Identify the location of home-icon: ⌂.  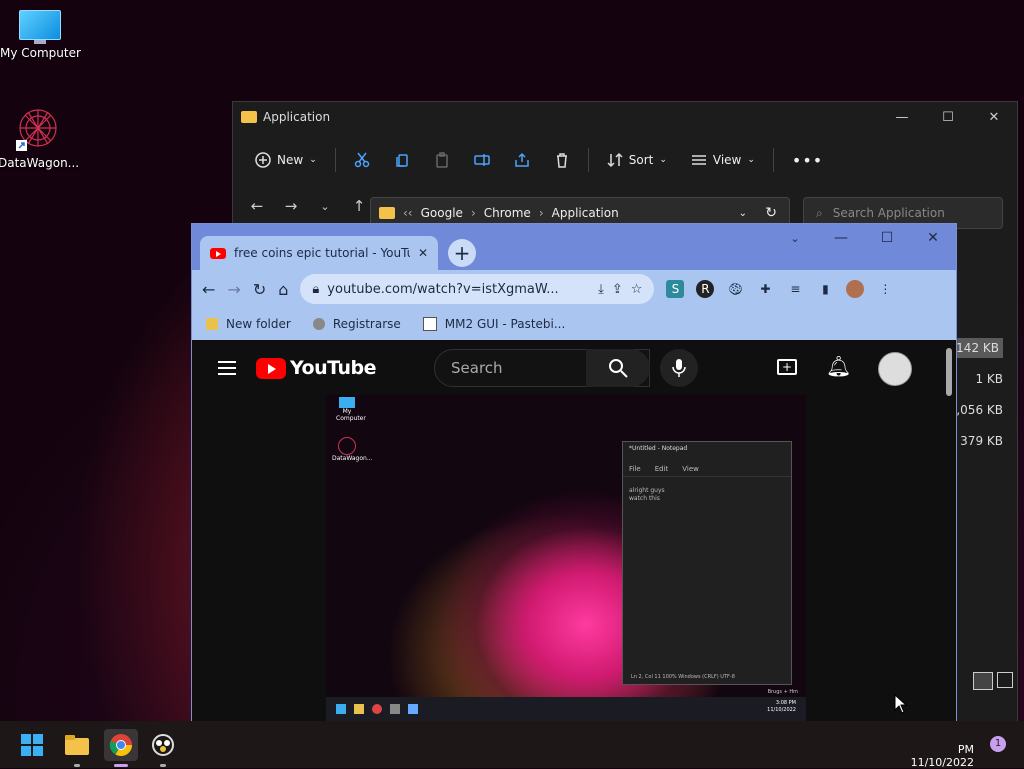
(283, 289).